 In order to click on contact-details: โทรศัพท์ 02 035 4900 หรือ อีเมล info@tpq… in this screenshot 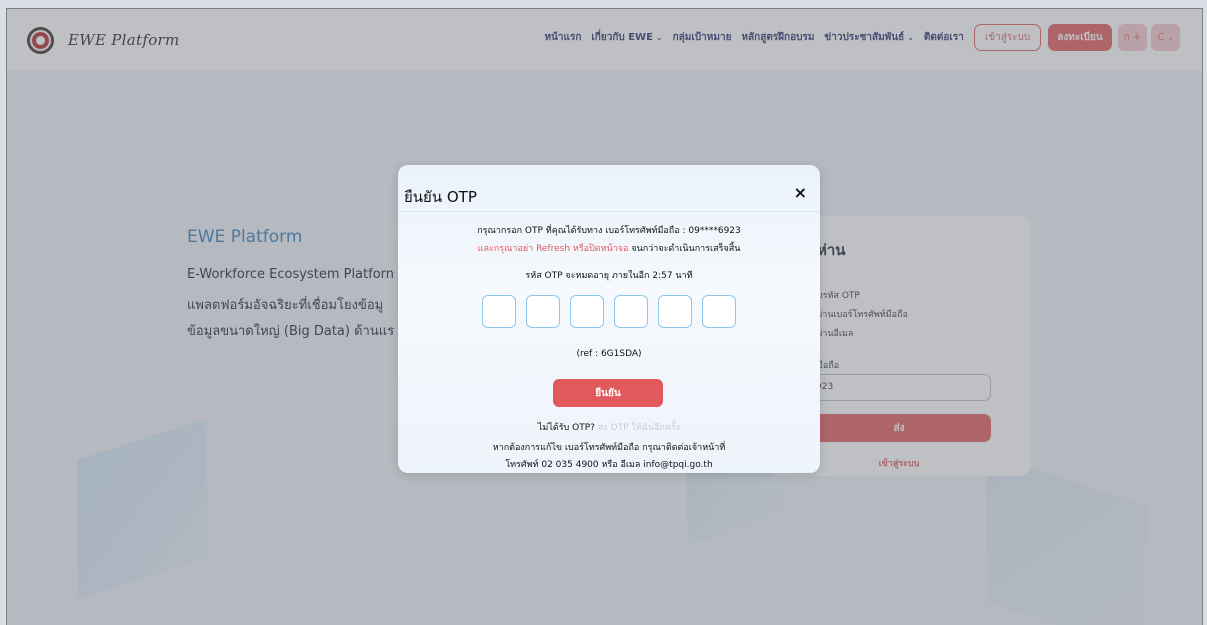, I will do `click(609, 465)`.